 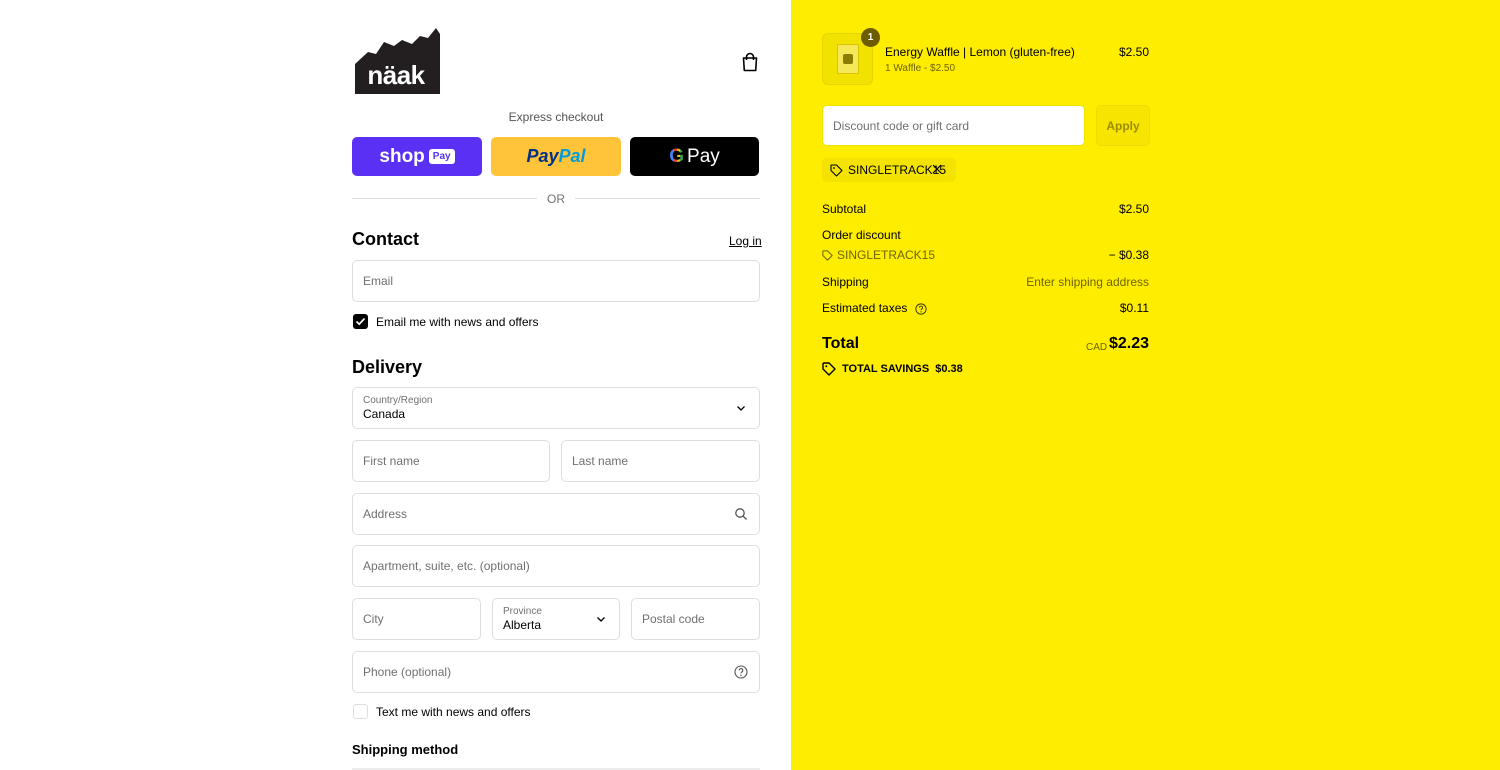 What do you see at coordinates (673, 619) in the screenshot?
I see `postal-code-placeholder: Postal code` at bounding box center [673, 619].